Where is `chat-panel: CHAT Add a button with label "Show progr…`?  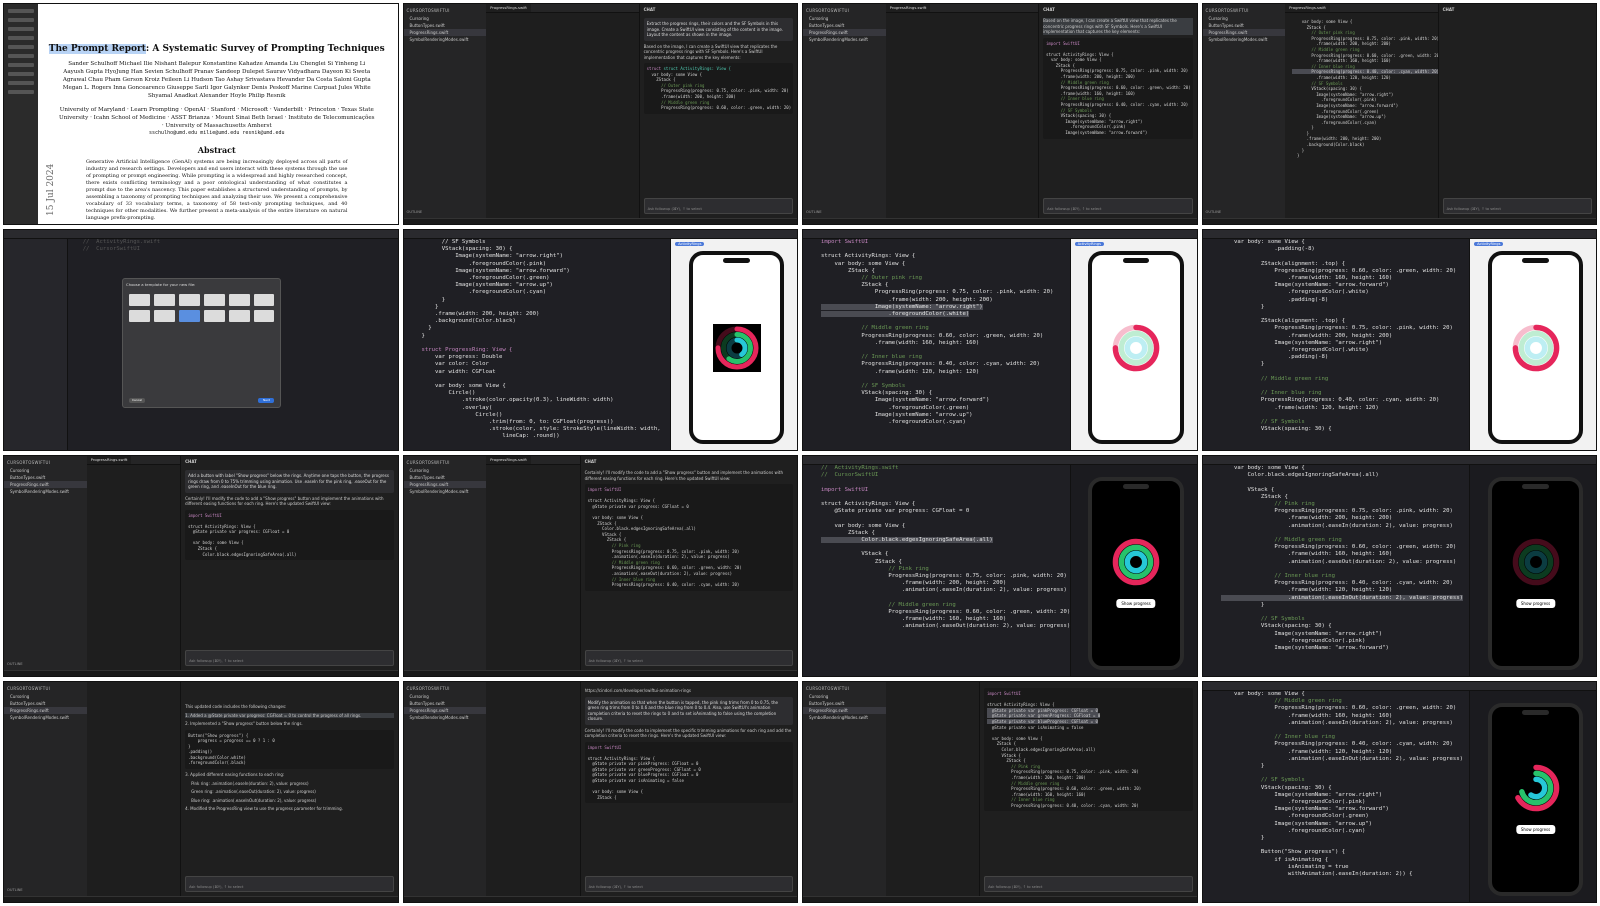 chat-panel: CHAT Add a button with label "Show progr… is located at coordinates (289, 566).